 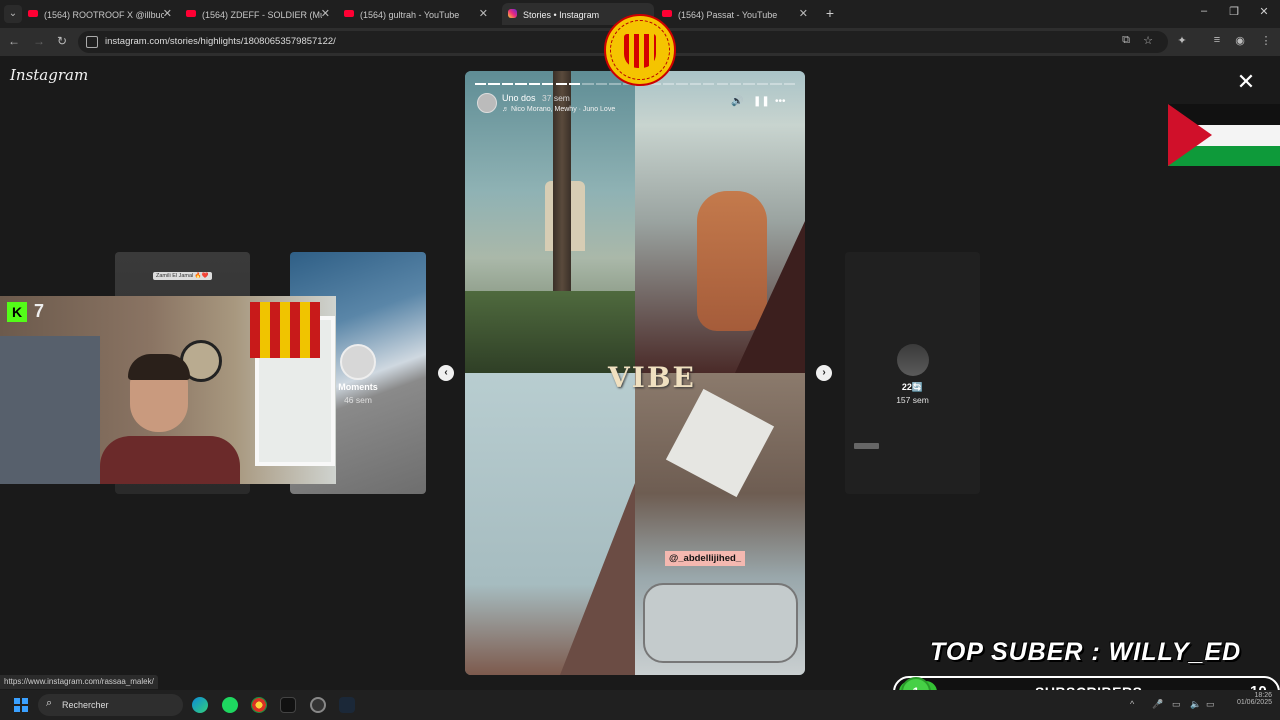 What do you see at coordinates (737, 101) in the screenshot?
I see `volume-icon: 🔊` at bounding box center [737, 101].